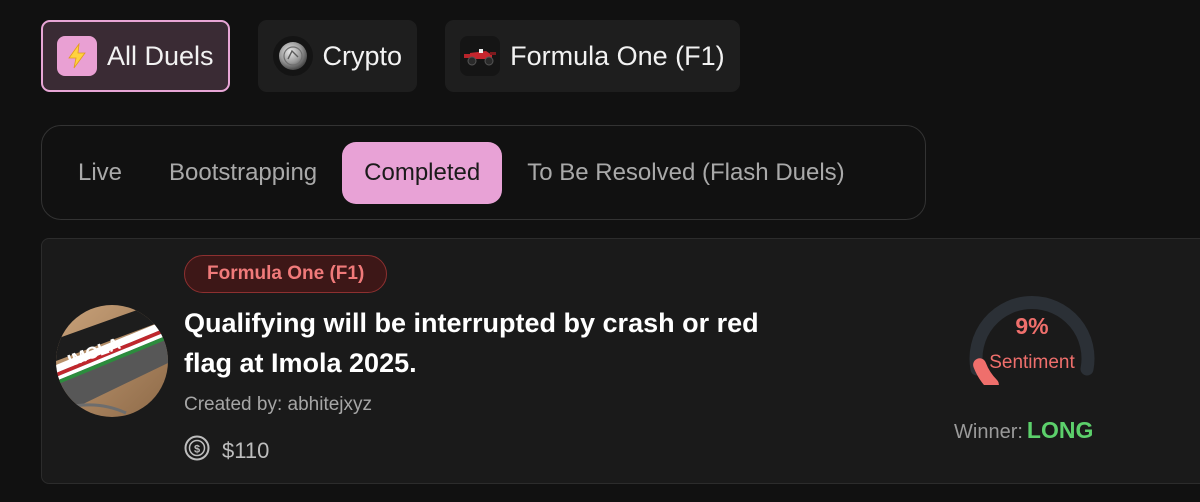  I want to click on duel-thumbnail: IMOLA, so click(112, 361).